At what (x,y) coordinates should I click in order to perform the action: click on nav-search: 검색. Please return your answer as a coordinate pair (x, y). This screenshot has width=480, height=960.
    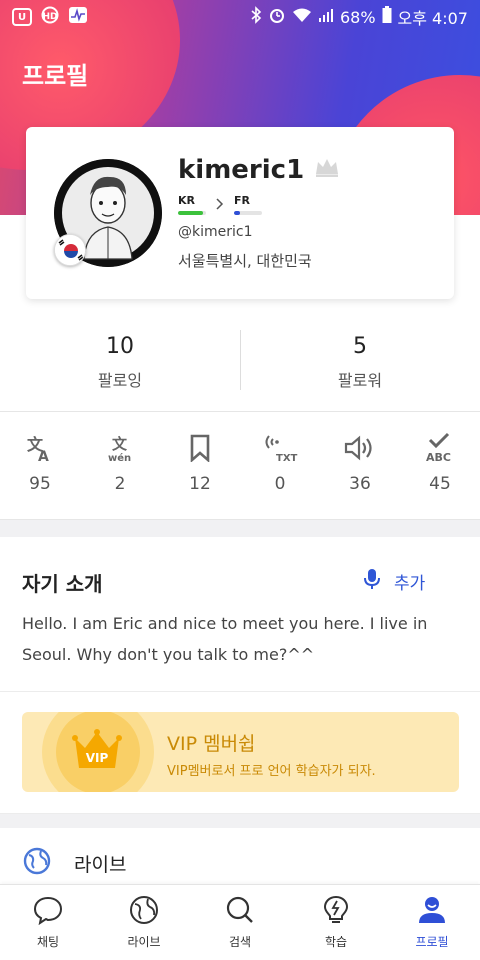
    Looking at the image, I should click on (240, 922).